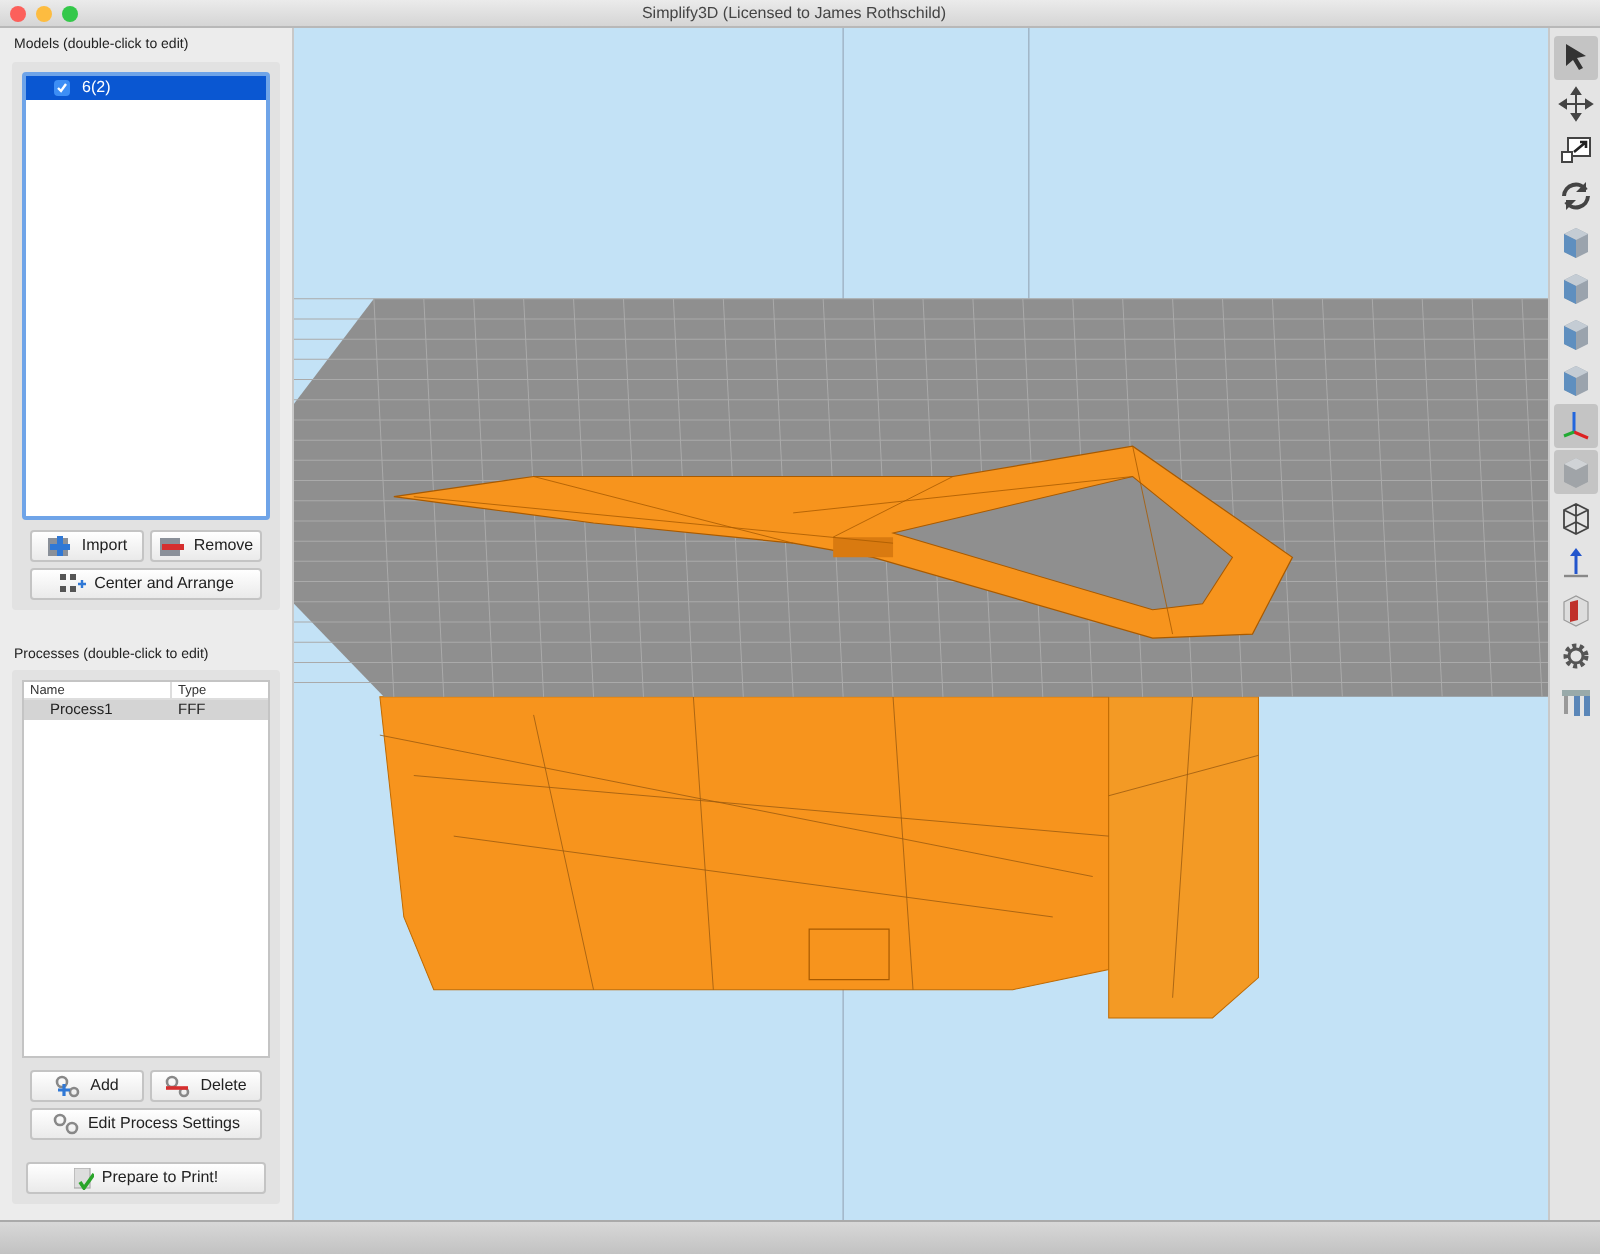 The image size is (1600, 1254). What do you see at coordinates (171, 545) in the screenshot?
I see `cube-minus-icon` at bounding box center [171, 545].